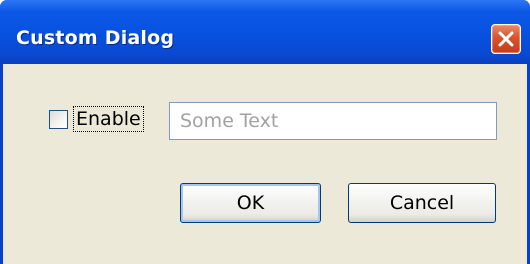 Image resolution: width=530 pixels, height=264 pixels. Describe the element at coordinates (95, 38) in the screenshot. I see `window-title: Custom Dialog` at that location.